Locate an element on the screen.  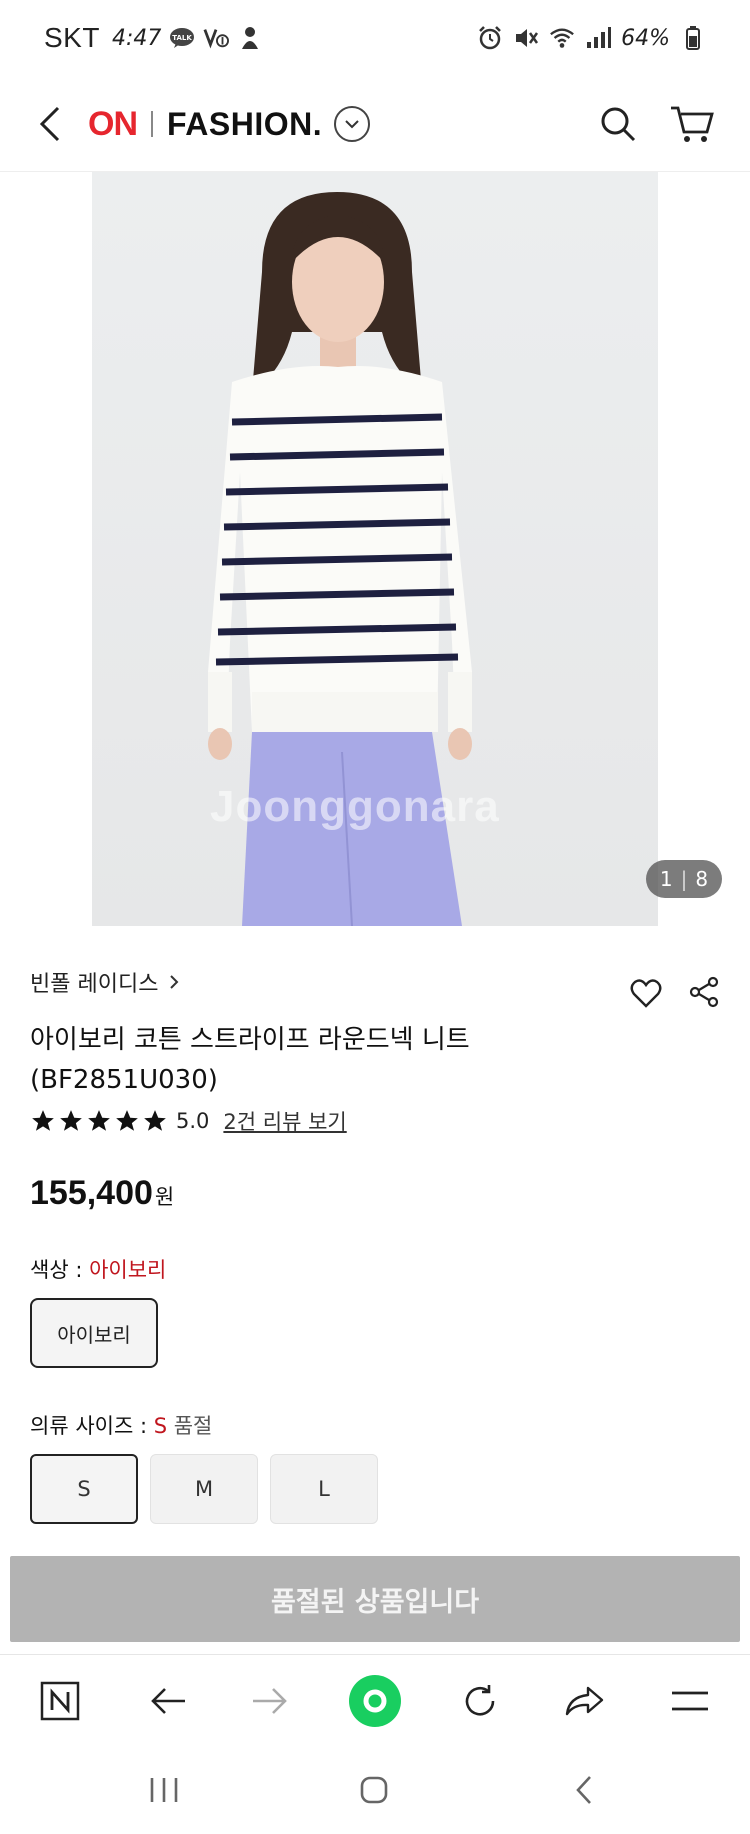
image-counter-total: 8 is located at coordinates (702, 879).